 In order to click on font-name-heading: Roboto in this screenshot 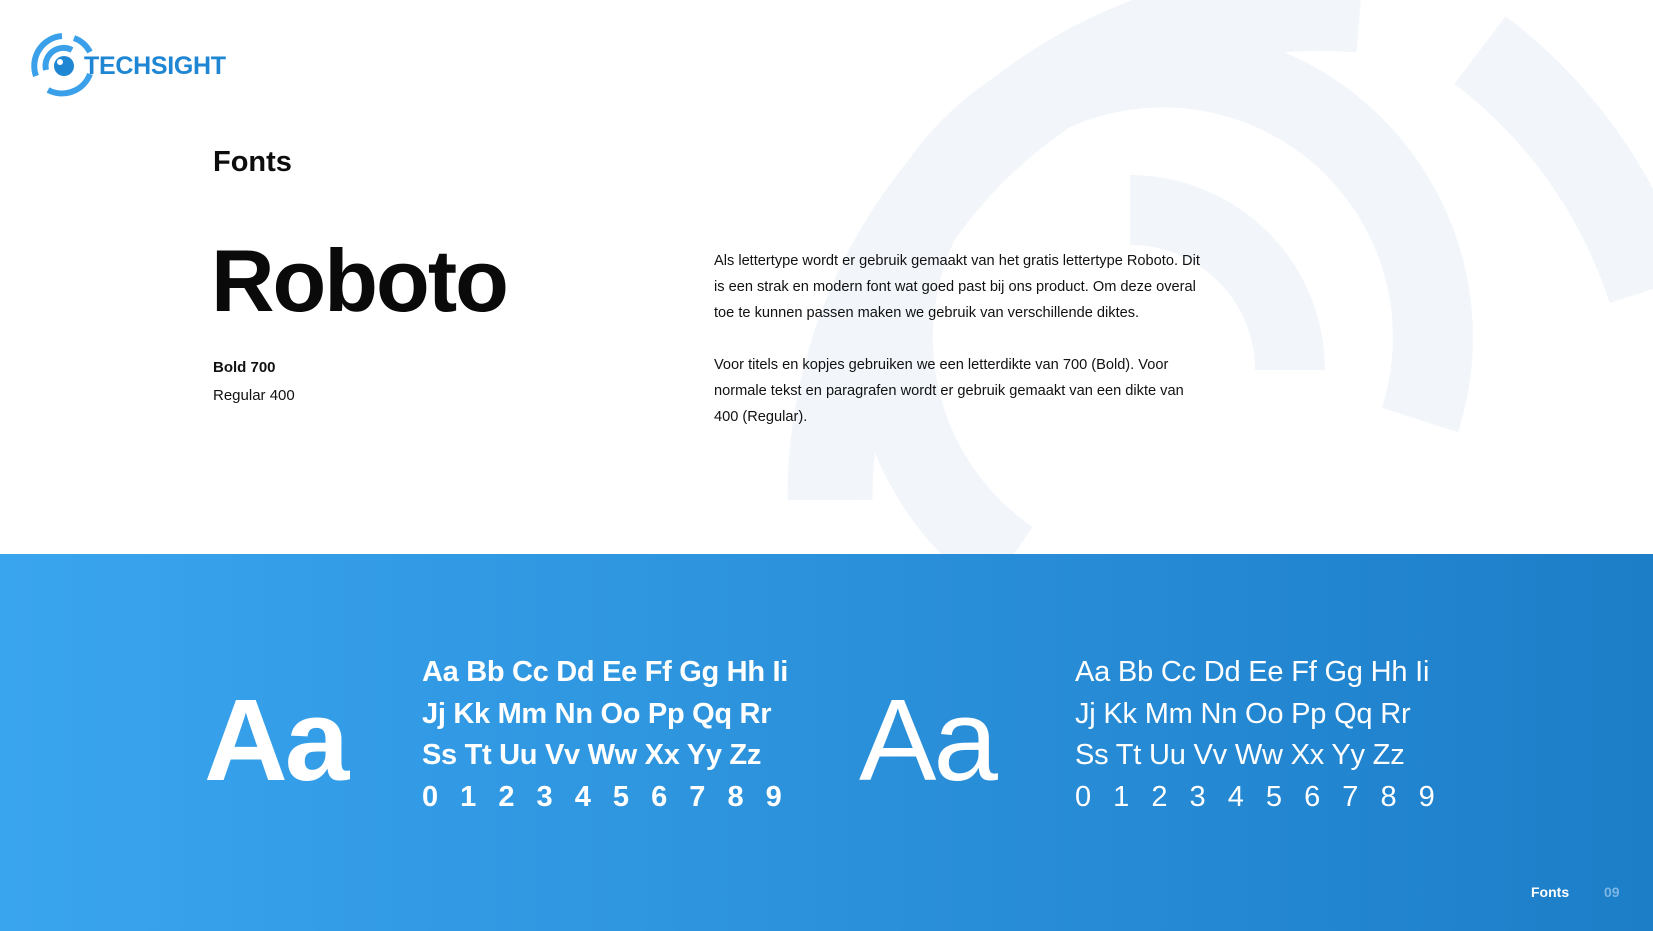, I will do `click(360, 280)`.